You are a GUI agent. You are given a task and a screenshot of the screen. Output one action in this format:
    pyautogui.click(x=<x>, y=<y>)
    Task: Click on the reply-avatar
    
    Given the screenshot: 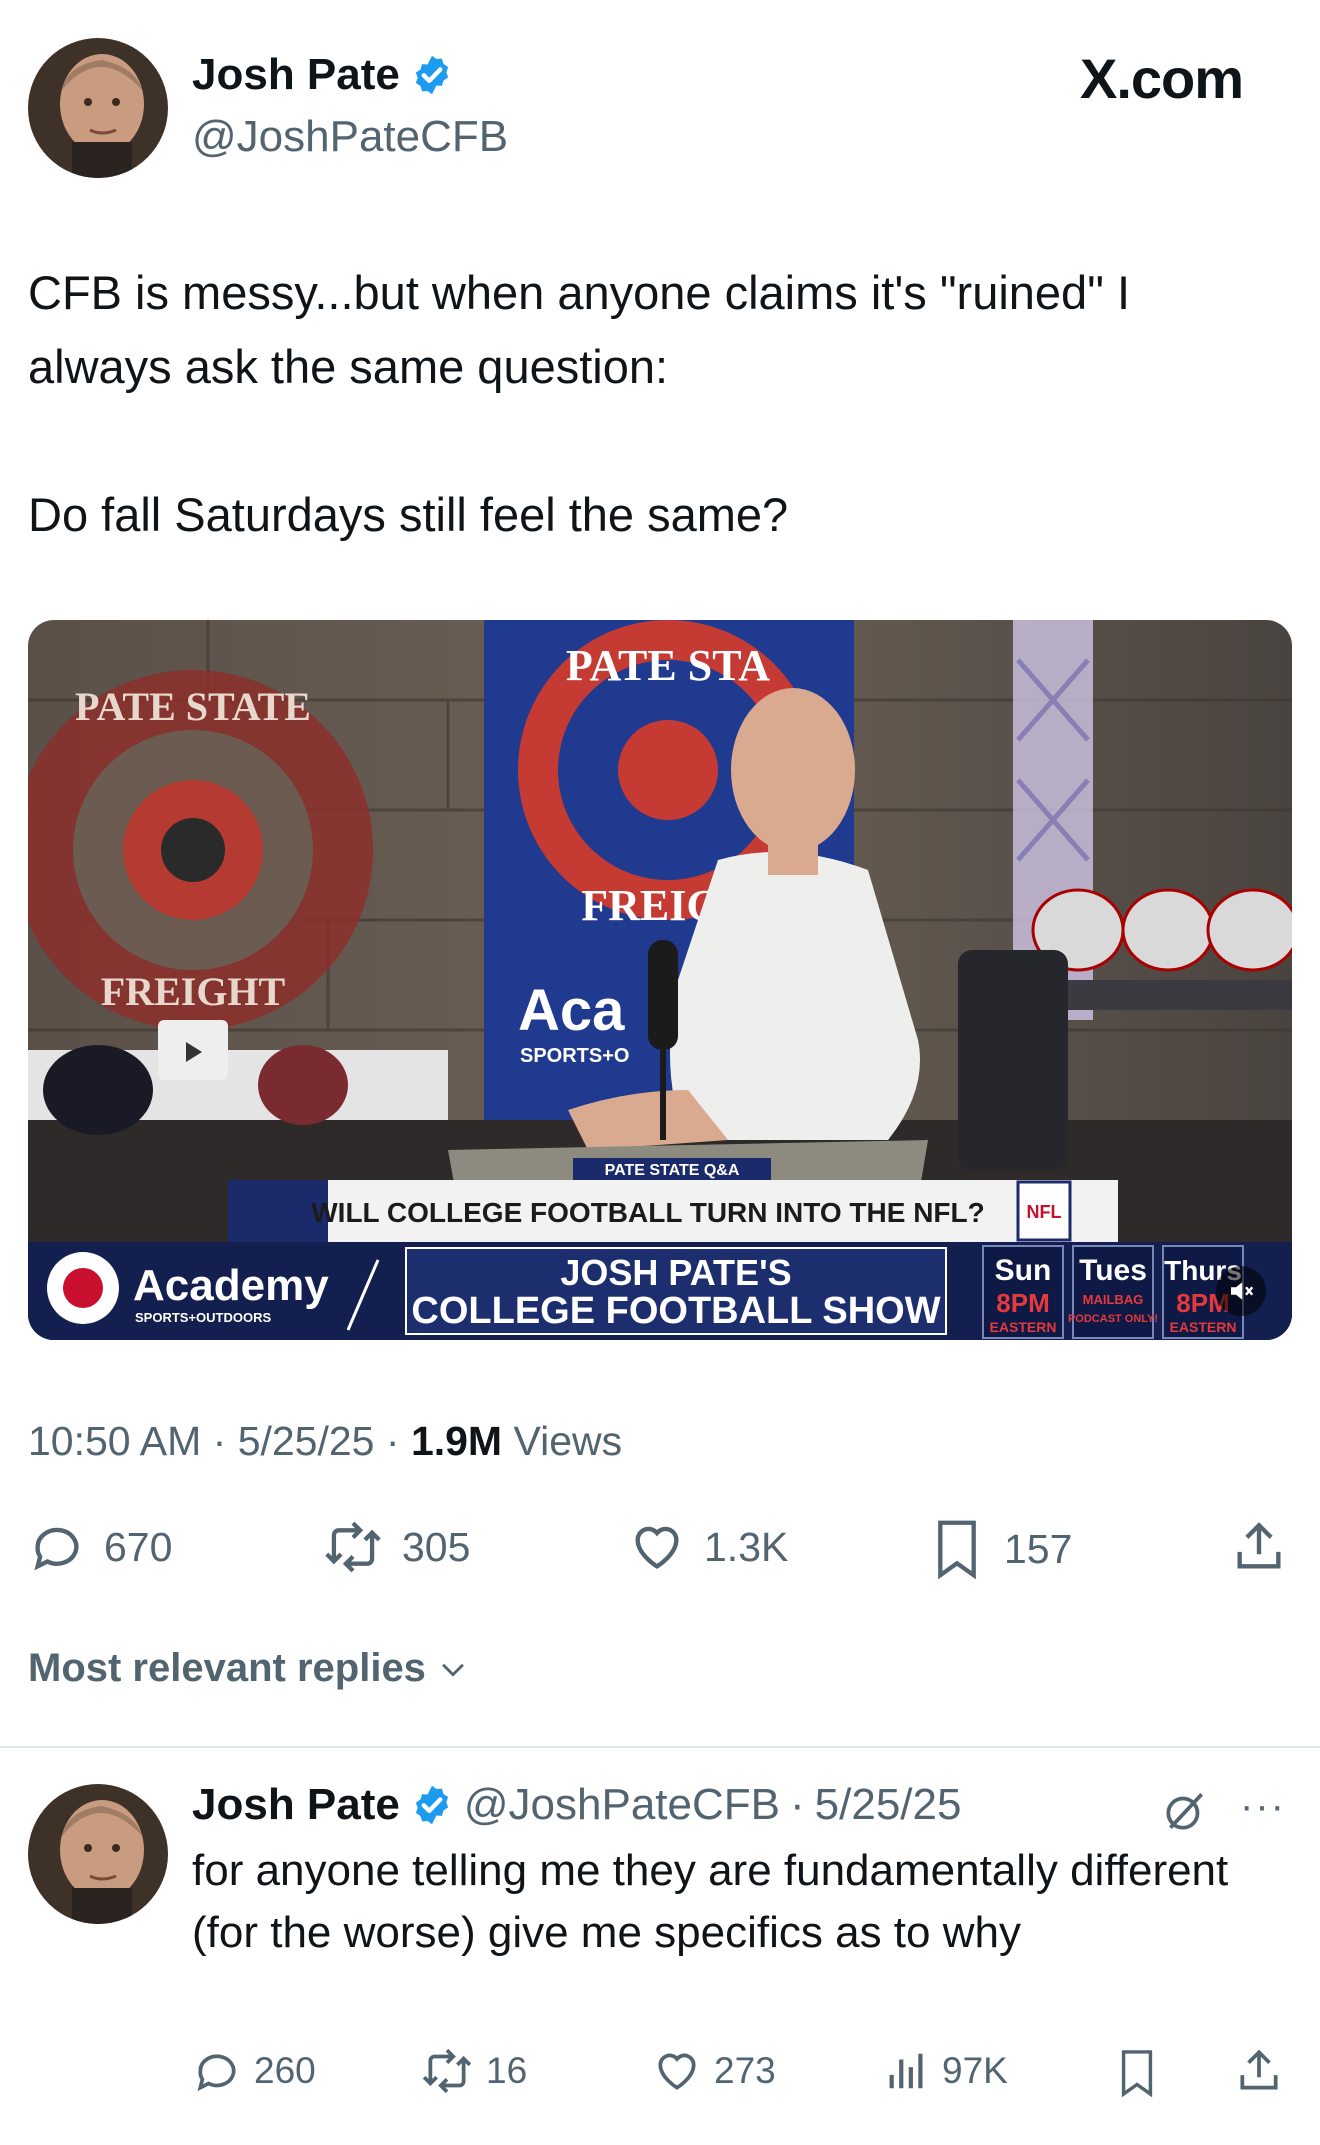 What is the action you would take?
    pyautogui.click(x=98, y=1854)
    